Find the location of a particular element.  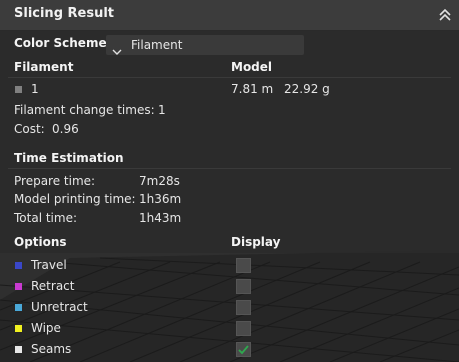

color-scheme-dropdown: Filament is located at coordinates (205, 45).